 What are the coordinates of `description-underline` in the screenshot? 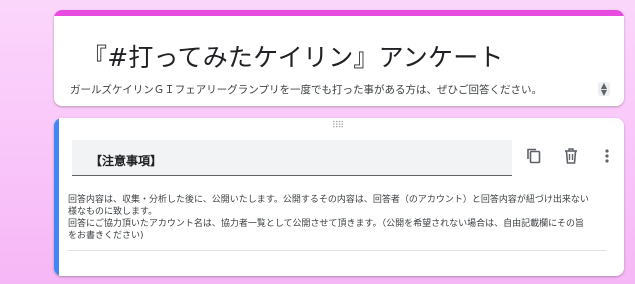 It's located at (337, 250).